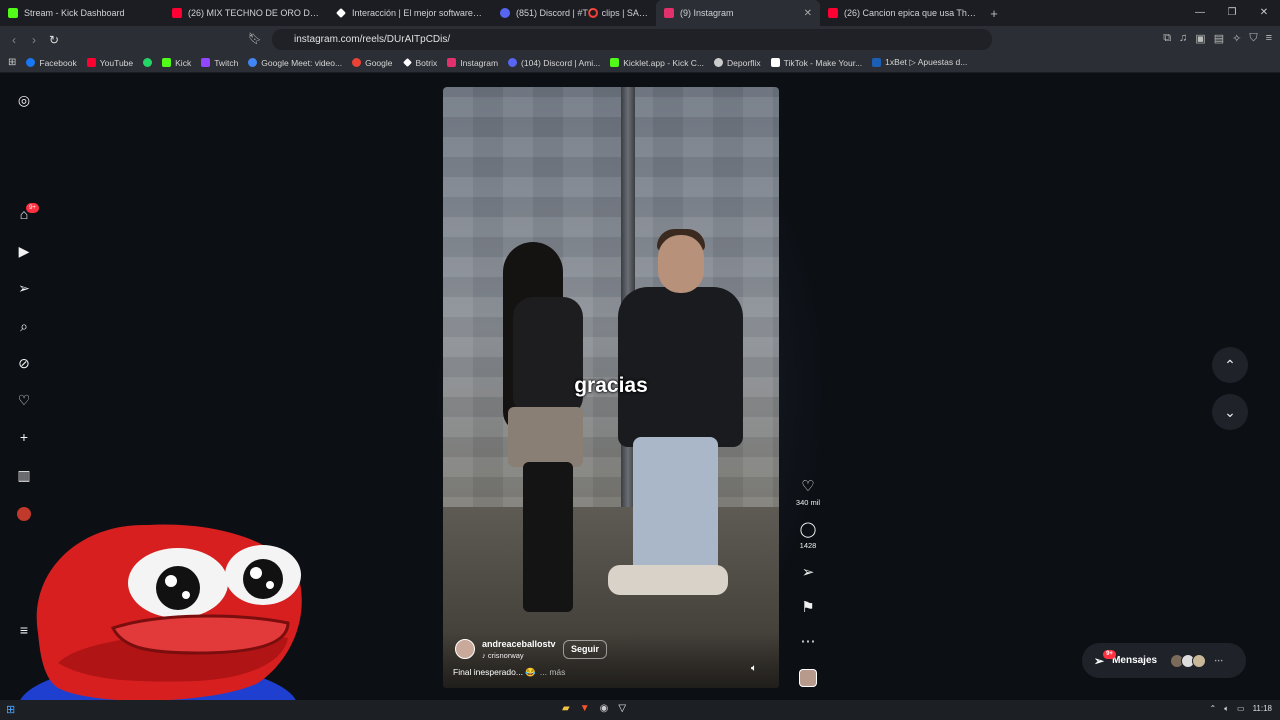  What do you see at coordinates (24, 251) in the screenshot?
I see `reels-icon: ▶` at bounding box center [24, 251].